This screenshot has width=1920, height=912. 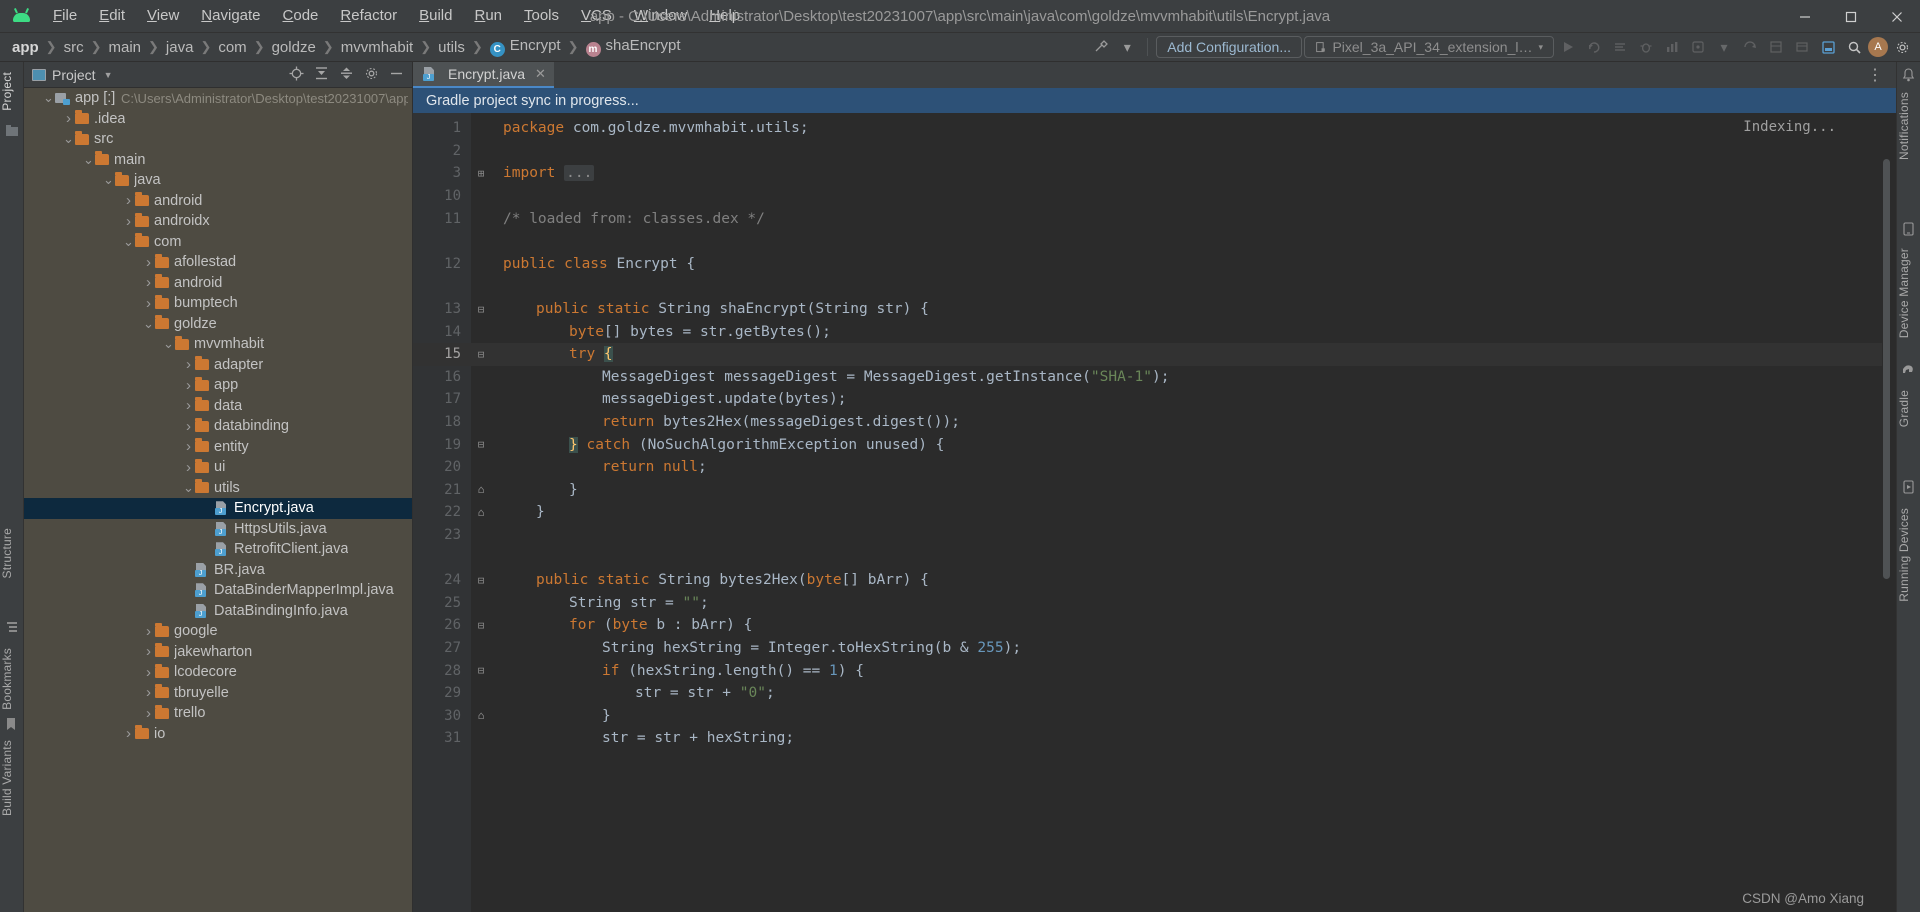 I want to click on tree-item-data: › data, so click(x=218, y=406).